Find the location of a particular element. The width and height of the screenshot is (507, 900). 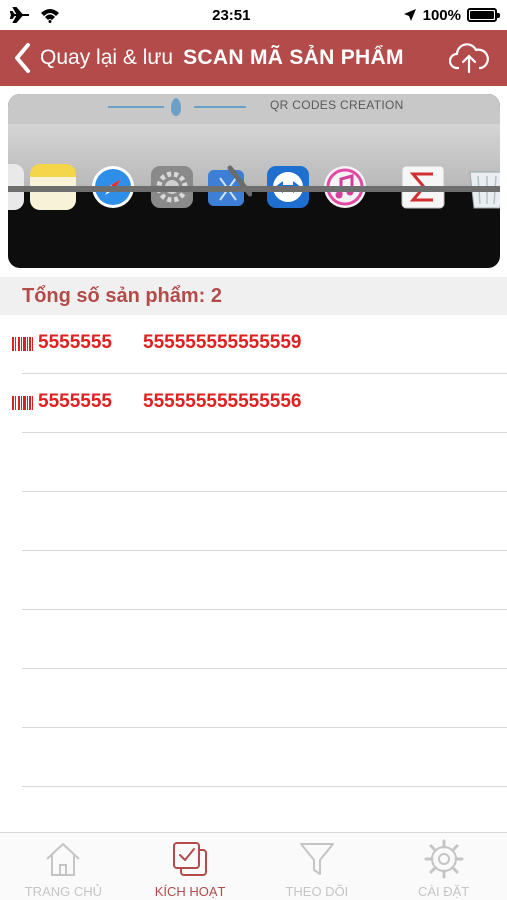

tab-settings: CÀI ĐẶT is located at coordinates (443, 866).